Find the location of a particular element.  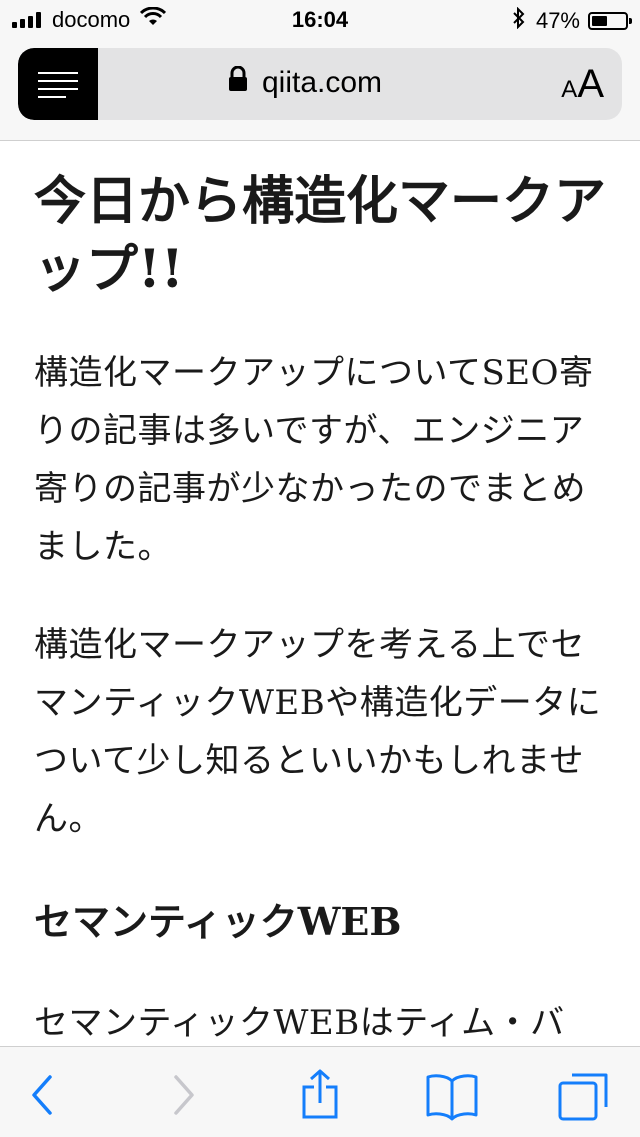

back-button is located at coordinates (44, 1095).